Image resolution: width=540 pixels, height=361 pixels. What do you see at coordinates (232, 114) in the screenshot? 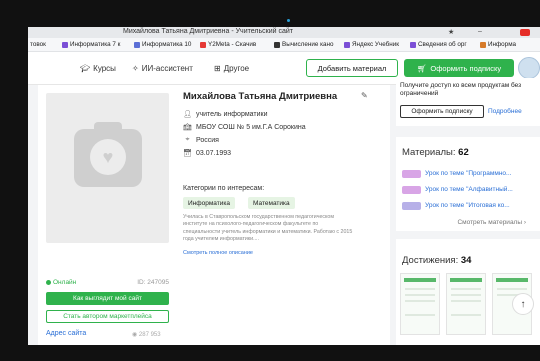
I see `position-text: учитель информатики` at bounding box center [232, 114].